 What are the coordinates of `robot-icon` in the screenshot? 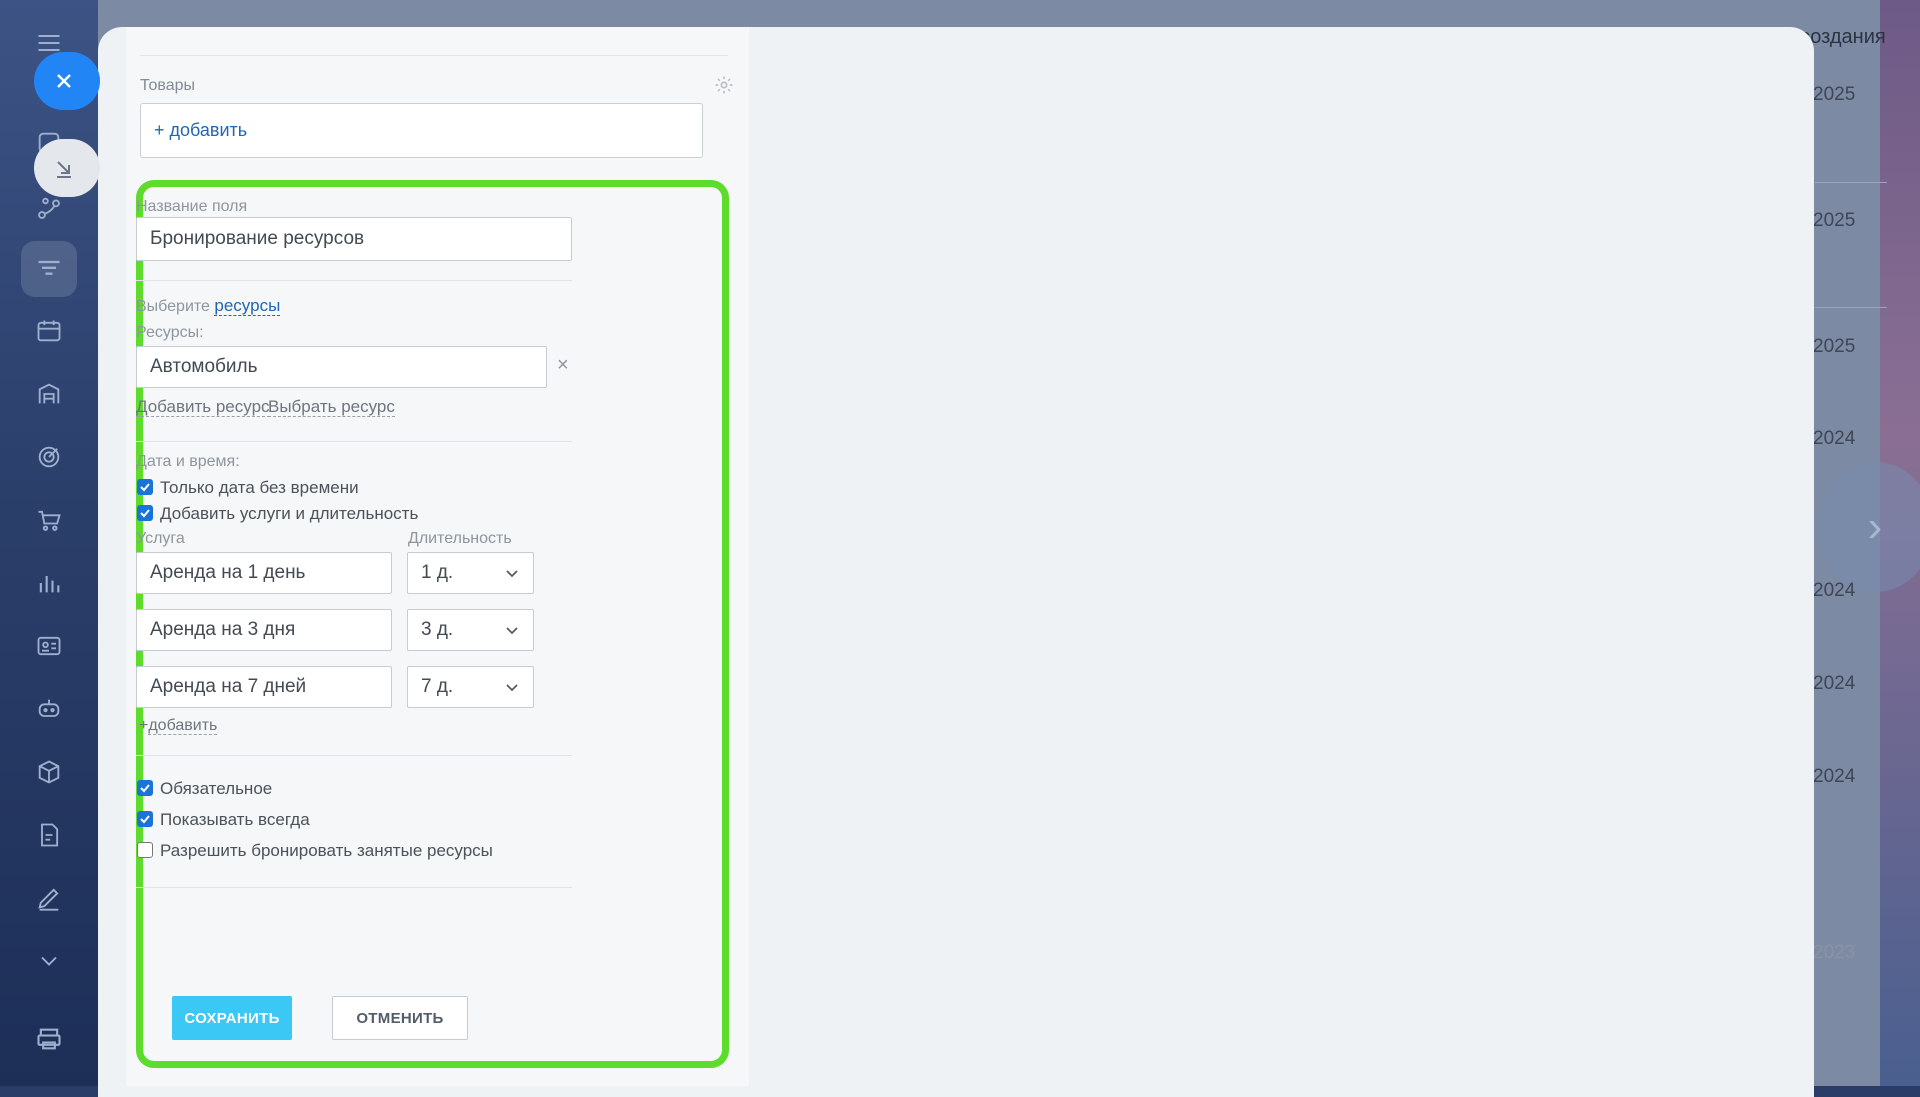 It's located at (49, 709).